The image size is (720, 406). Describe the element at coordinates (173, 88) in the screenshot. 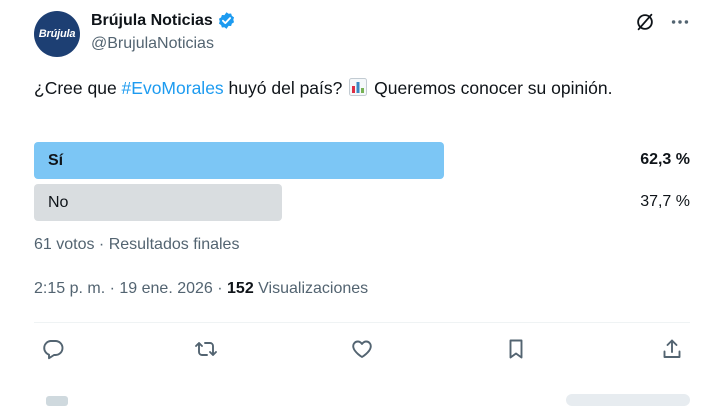

I see `hashtag-link: #EvoMorales` at that location.